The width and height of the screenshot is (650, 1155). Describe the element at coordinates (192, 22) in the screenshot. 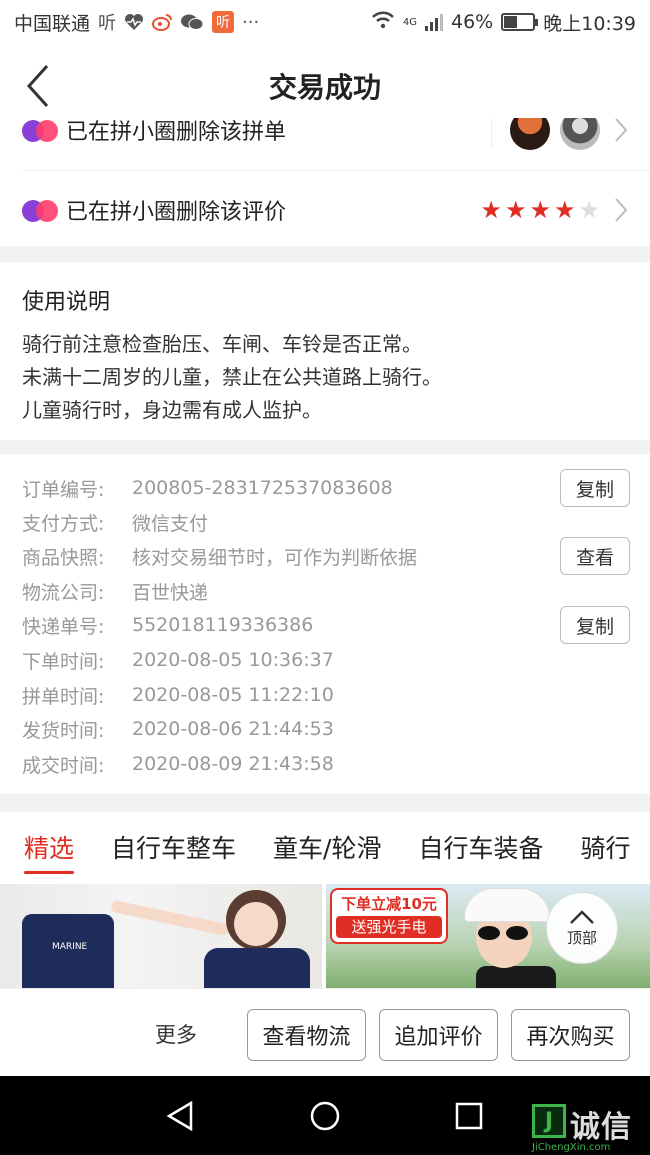

I see `wechat-icon` at that location.